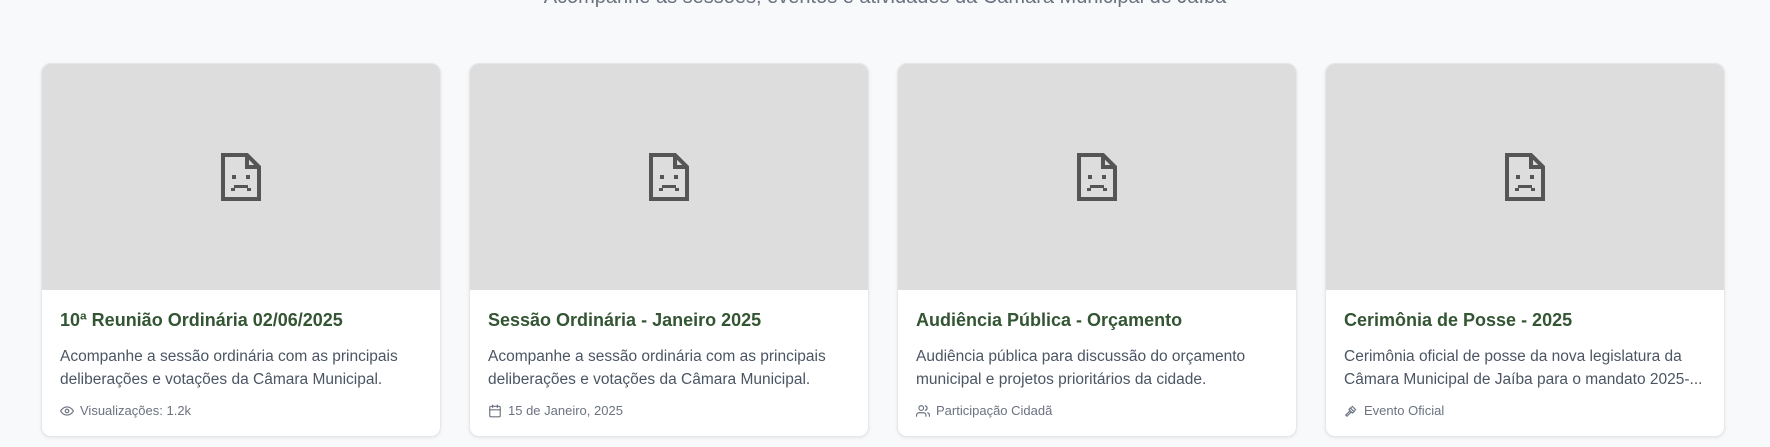 This screenshot has height=447, width=1770. What do you see at coordinates (241, 410) in the screenshot?
I see `card-meta: Visualizações: 1.2k` at bounding box center [241, 410].